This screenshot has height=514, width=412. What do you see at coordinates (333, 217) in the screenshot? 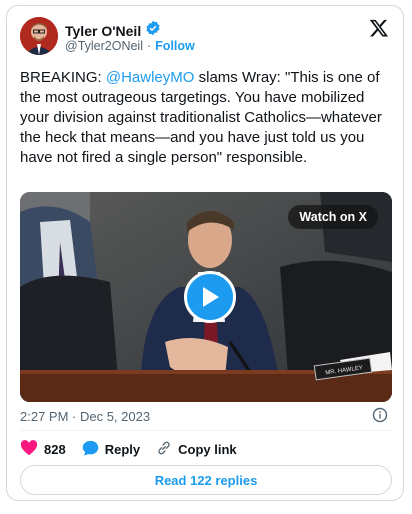
I see `watch-on-x-button: Watch on X` at bounding box center [333, 217].